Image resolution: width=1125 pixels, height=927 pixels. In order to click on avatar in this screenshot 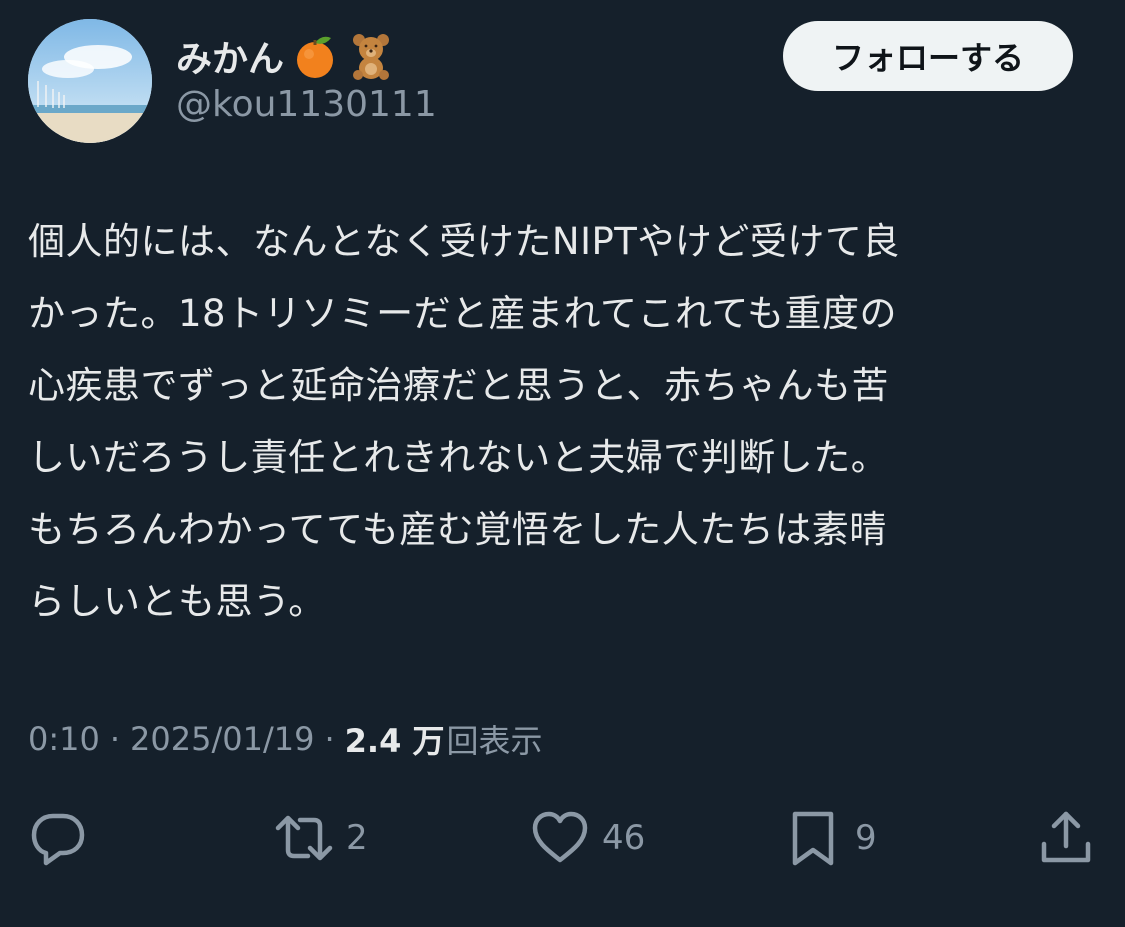, I will do `click(90, 81)`.